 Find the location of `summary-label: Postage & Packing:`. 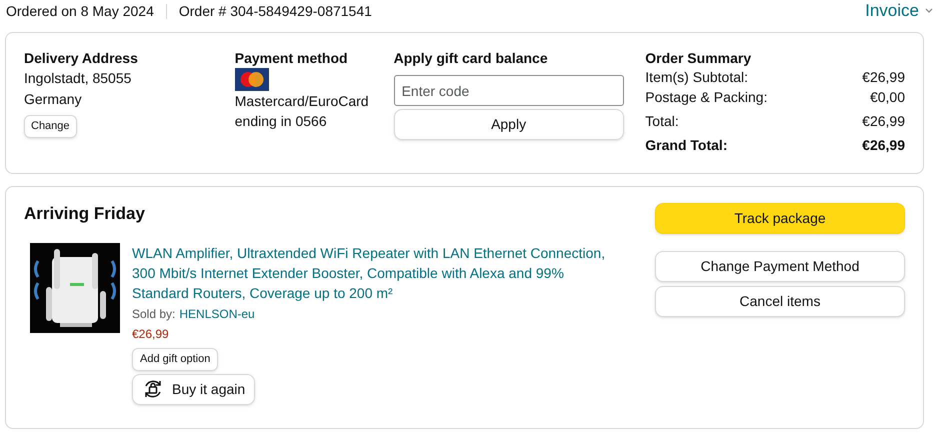

summary-label: Postage & Packing: is located at coordinates (706, 97).